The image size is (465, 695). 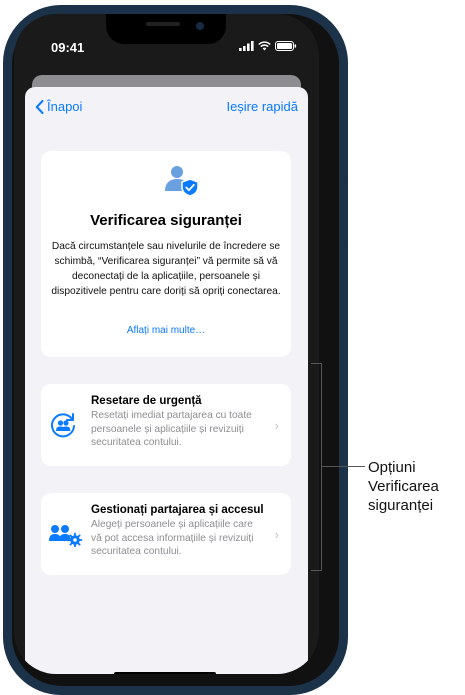 What do you see at coordinates (163, 24) in the screenshot?
I see `speaker` at bounding box center [163, 24].